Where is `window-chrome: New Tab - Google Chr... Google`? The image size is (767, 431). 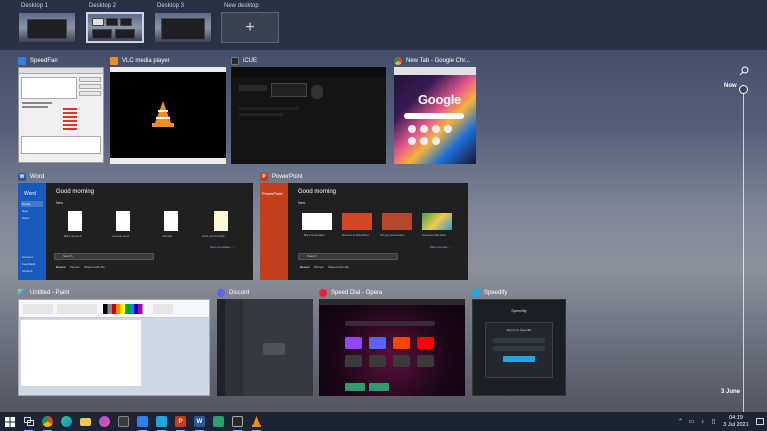
window-chrome: New Tab - Google Chr... Google is located at coordinates (435, 110).